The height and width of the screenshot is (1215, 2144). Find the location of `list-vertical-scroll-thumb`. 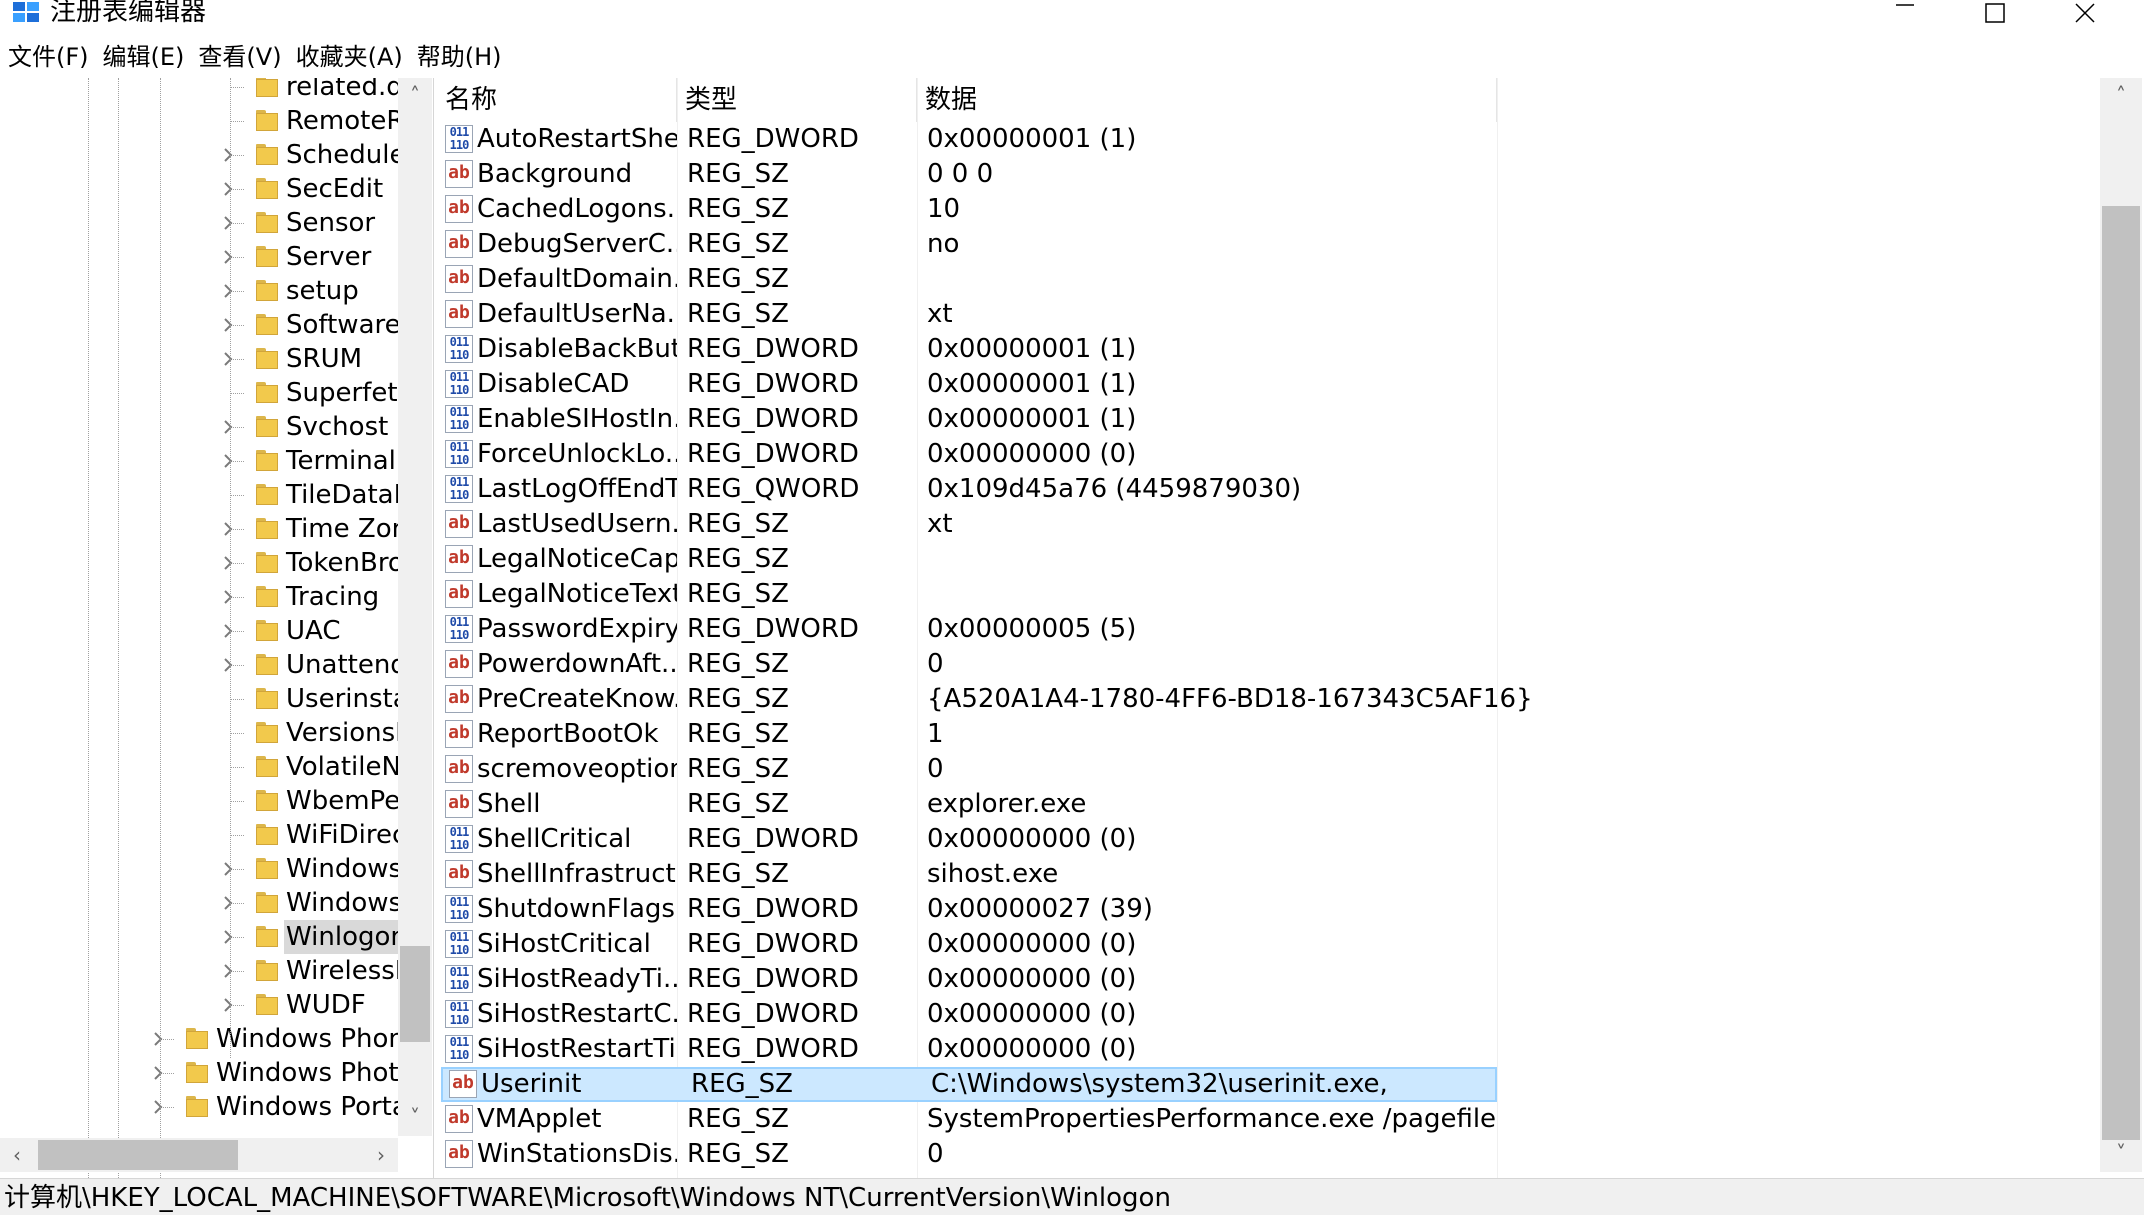

list-vertical-scroll-thumb is located at coordinates (2121, 673).